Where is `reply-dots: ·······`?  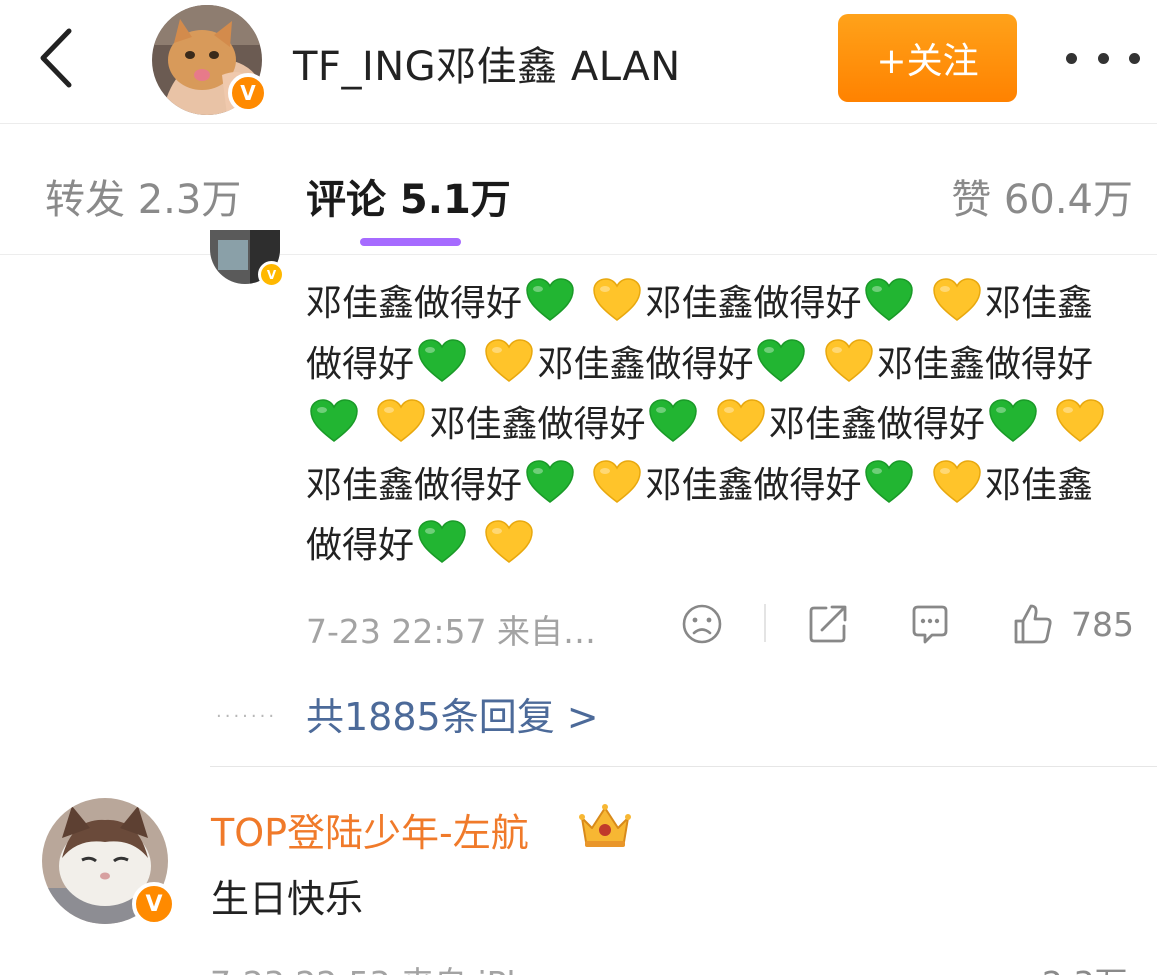
reply-dots: ······· is located at coordinates (247, 716).